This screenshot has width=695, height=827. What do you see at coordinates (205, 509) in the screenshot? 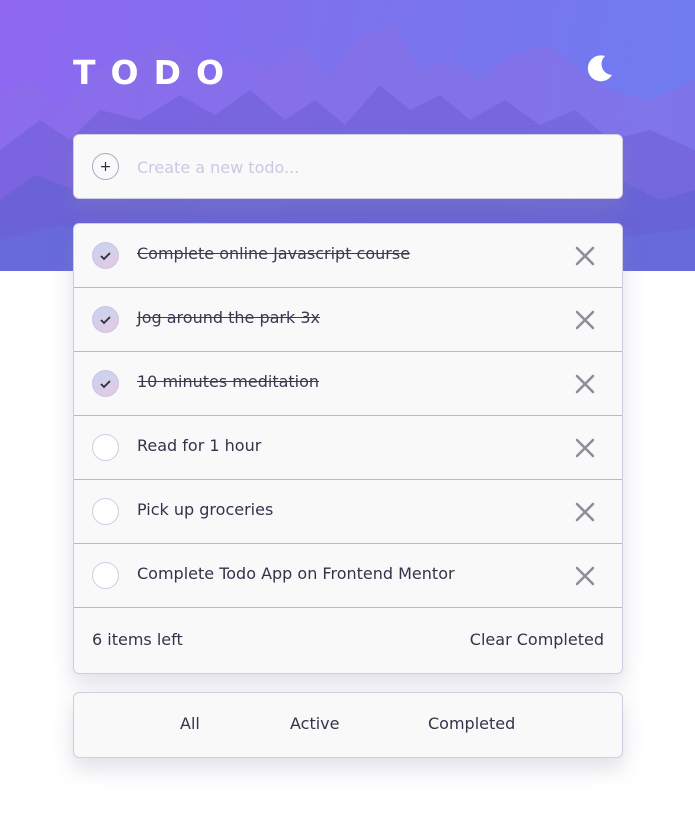
I see `todo-text: Pick up groceries` at bounding box center [205, 509].